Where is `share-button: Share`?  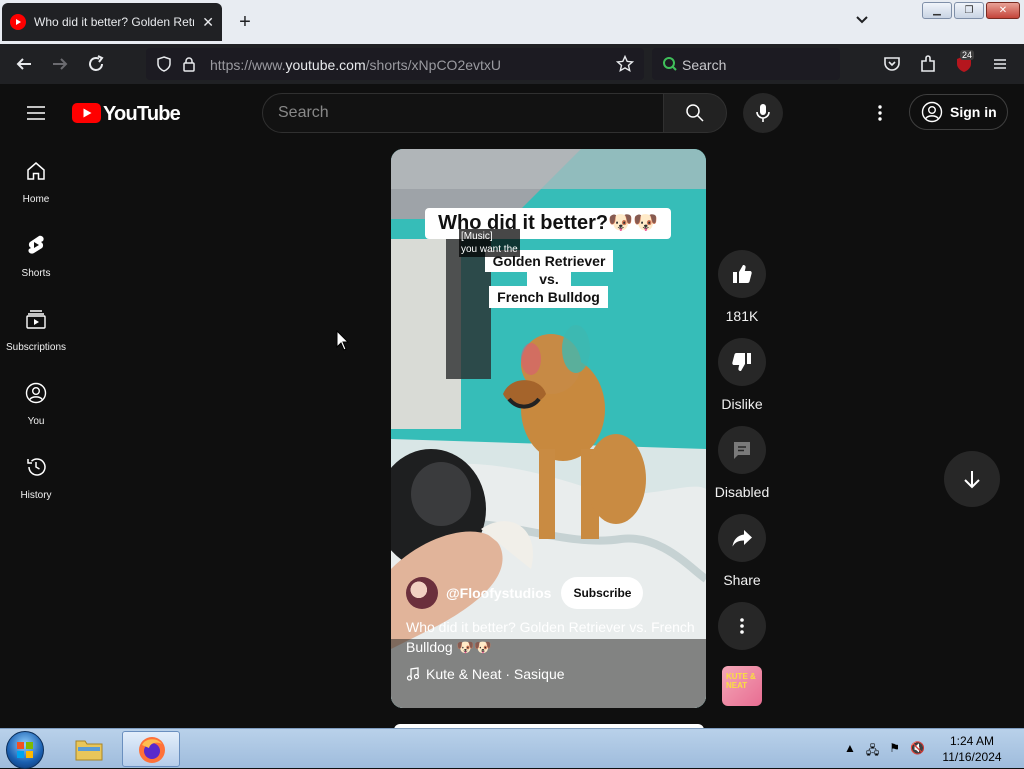
share-button: Share is located at coordinates (742, 551).